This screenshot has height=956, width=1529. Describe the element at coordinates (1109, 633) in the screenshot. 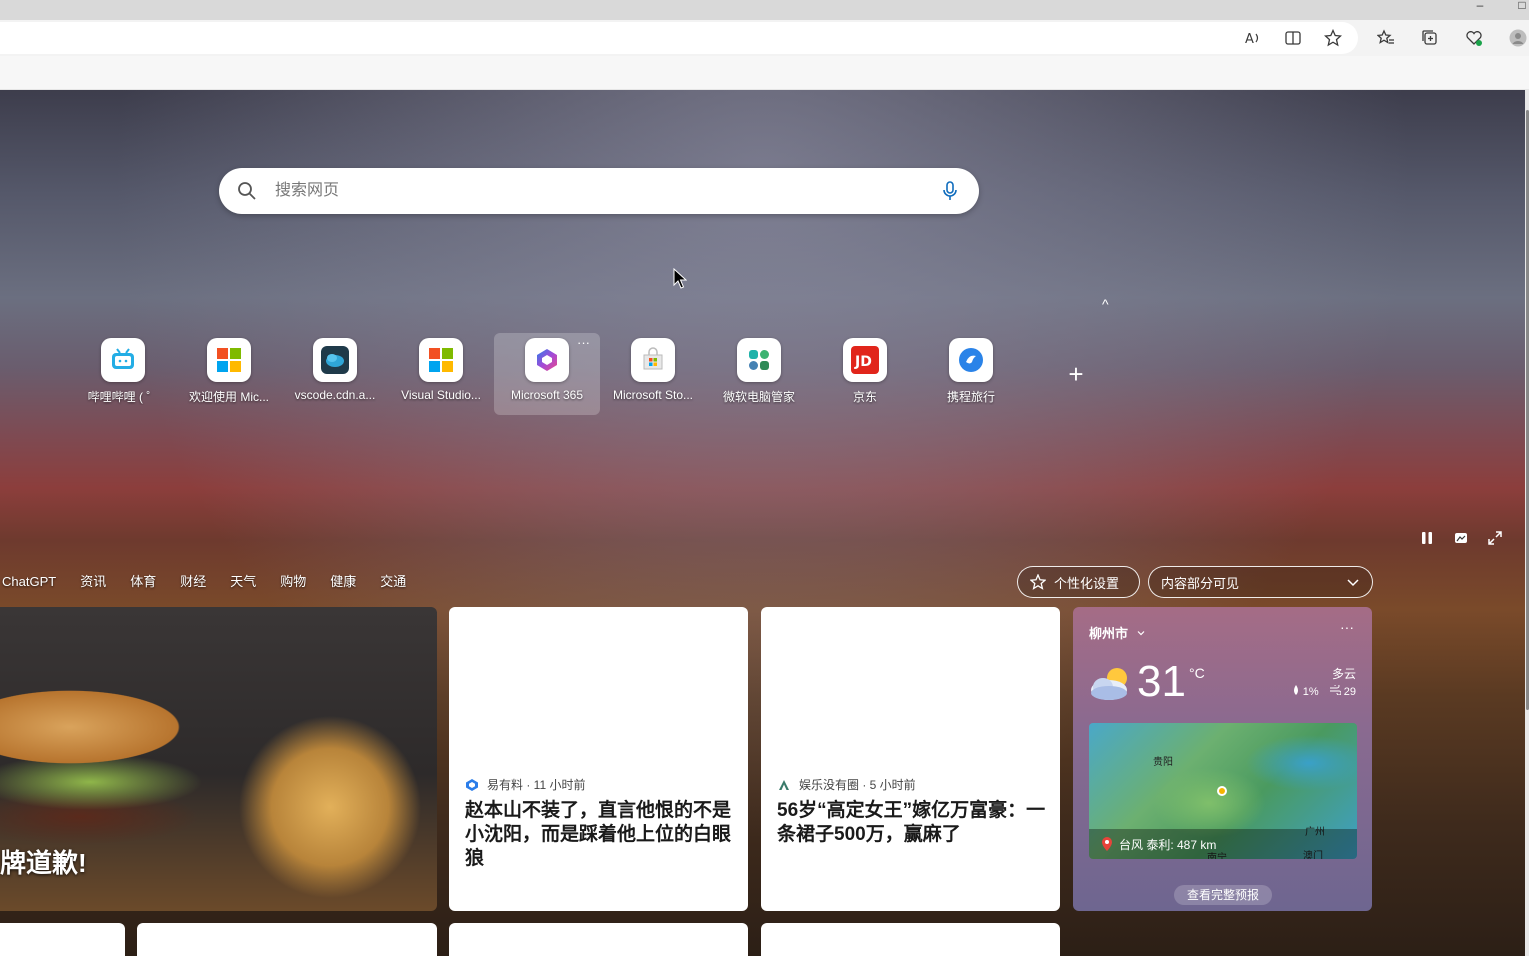

I see `weather-city: 柳州市` at that location.